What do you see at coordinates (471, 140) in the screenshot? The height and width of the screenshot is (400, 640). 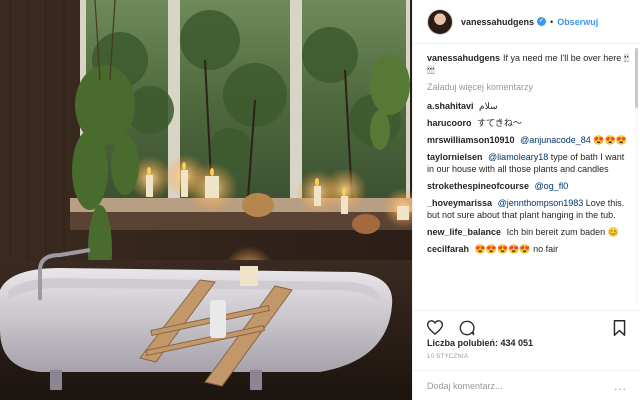 I see `comment-username: mrswilliamson10910` at bounding box center [471, 140].